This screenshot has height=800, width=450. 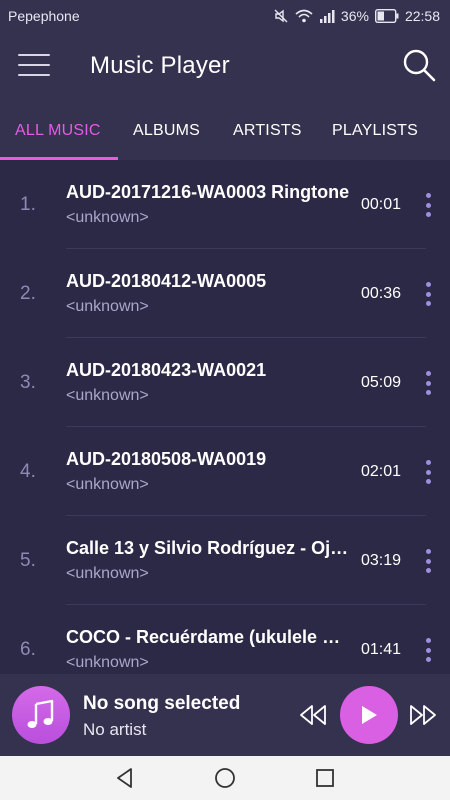 I want to click on tab-playlists: PLAYLISTS, so click(x=375, y=131).